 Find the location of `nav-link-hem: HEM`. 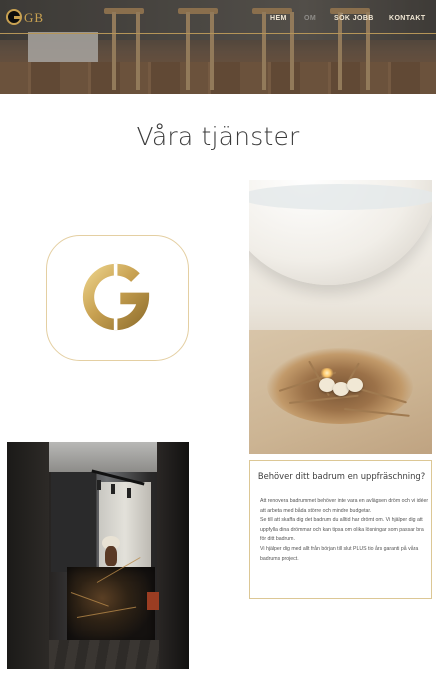

nav-link-hem: HEM is located at coordinates (278, 18).